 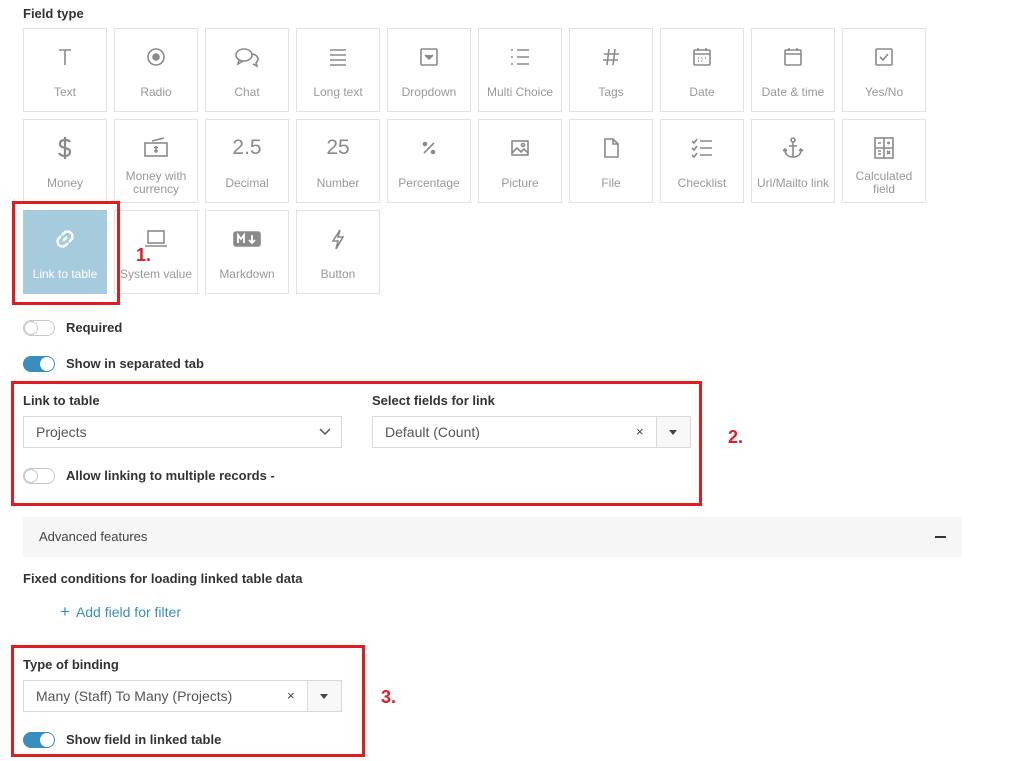 I want to click on calendar-icon, so click(x=702, y=57).